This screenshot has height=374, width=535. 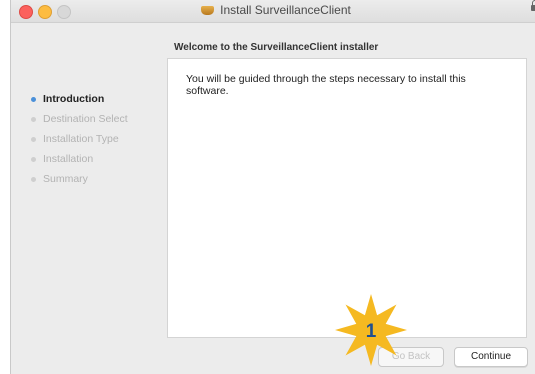 I want to click on step-summary: Summary, so click(x=79, y=180).